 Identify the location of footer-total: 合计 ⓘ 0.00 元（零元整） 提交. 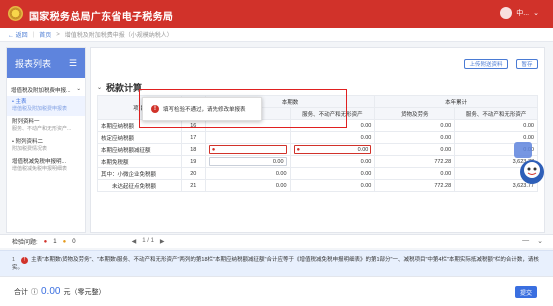
(276, 291).